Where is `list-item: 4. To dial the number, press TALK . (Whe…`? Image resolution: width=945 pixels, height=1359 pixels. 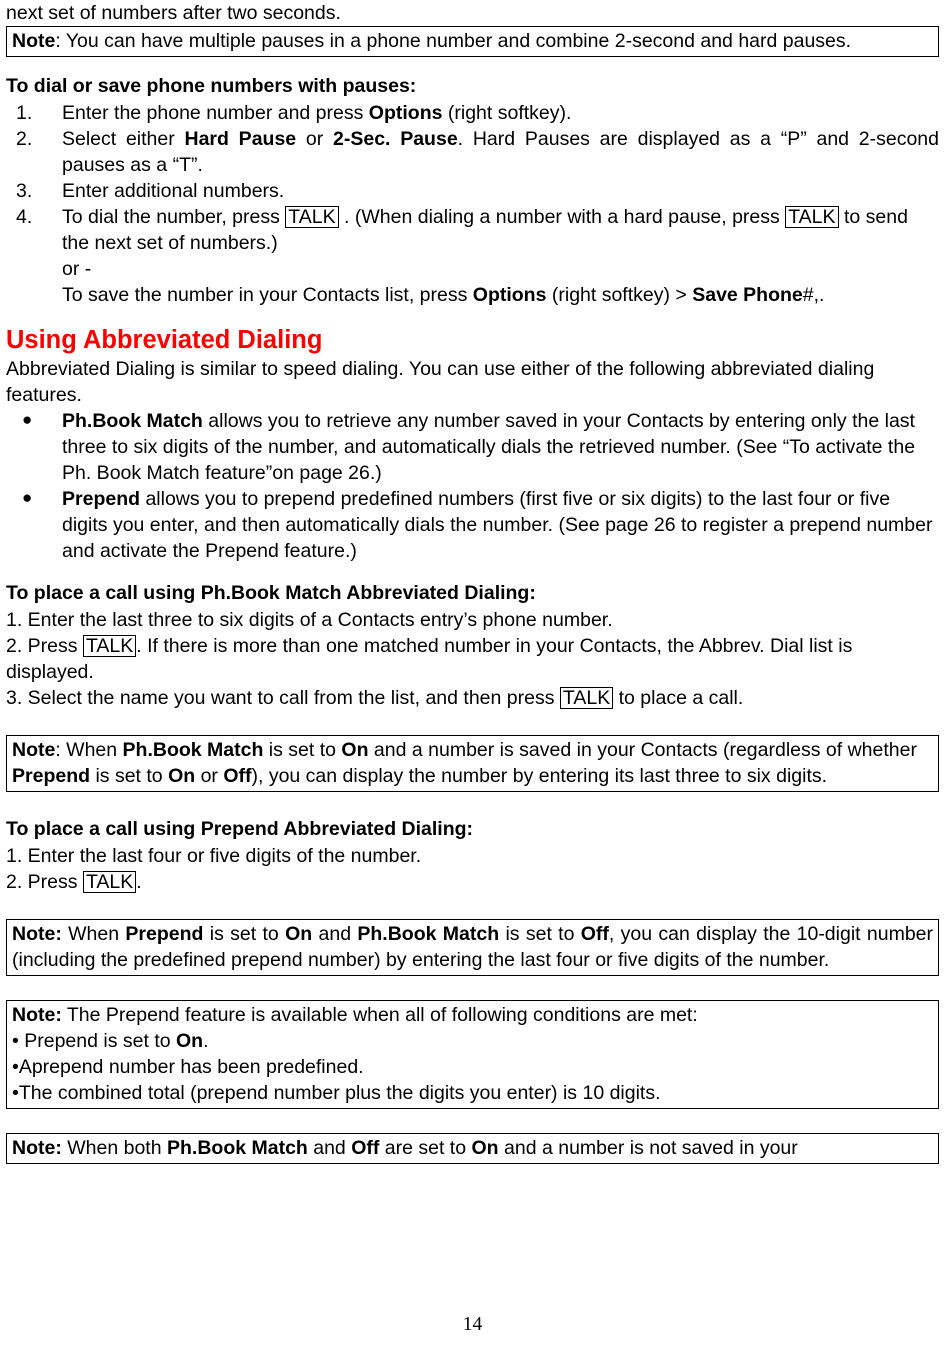 list-item: 4. To dial the number, press TALK . (Whe… is located at coordinates (472, 230).